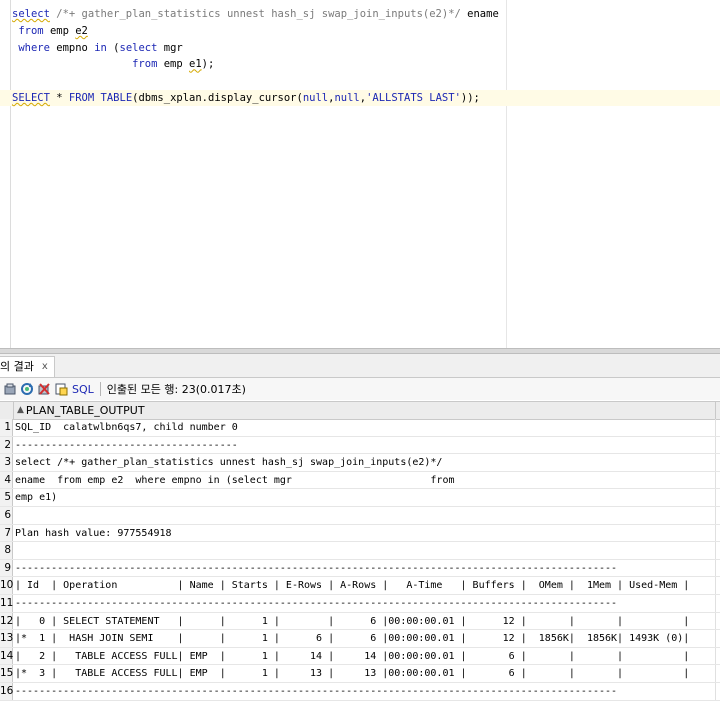 The width and height of the screenshot is (720, 701). Describe the element at coordinates (93, 533) in the screenshot. I see `plan-output-cell: Plan hash value: 977554918` at that location.